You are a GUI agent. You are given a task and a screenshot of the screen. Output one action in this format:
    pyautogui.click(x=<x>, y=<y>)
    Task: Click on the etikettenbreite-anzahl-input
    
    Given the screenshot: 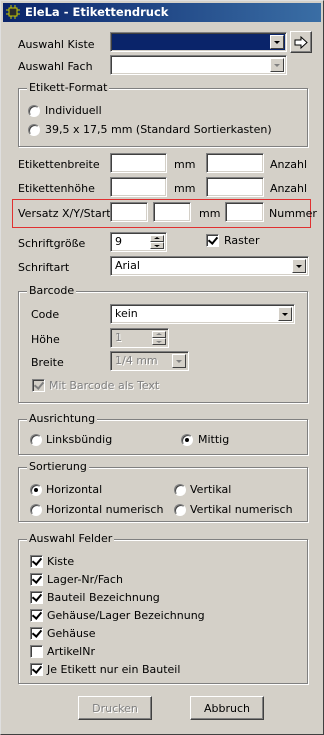 What is the action you would take?
    pyautogui.click(x=235, y=163)
    